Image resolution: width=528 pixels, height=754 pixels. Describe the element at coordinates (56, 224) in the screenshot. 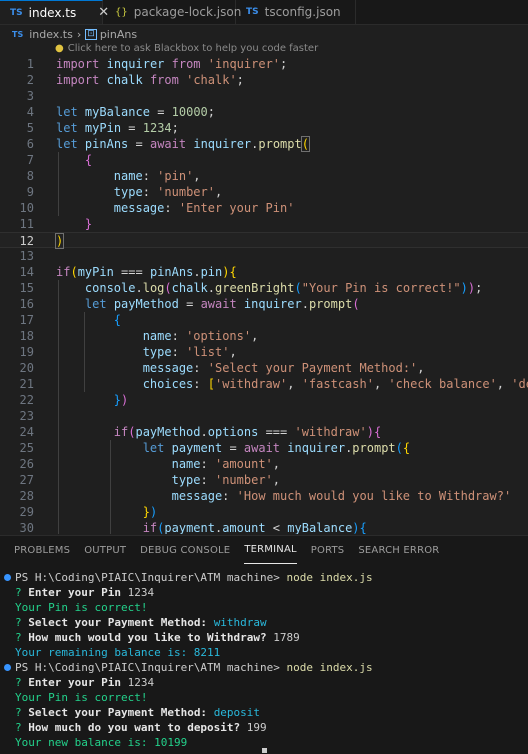

I see `code-line: 11 }` at that location.